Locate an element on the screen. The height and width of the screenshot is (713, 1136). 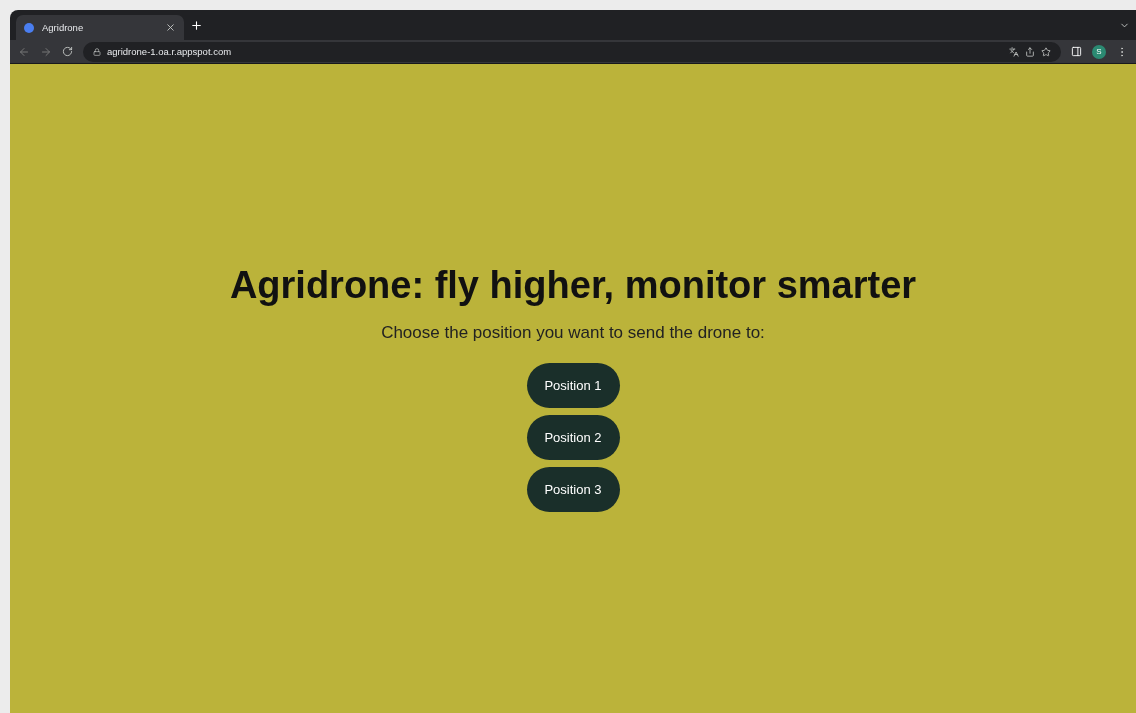
new-tab-icon is located at coordinates (196, 25).